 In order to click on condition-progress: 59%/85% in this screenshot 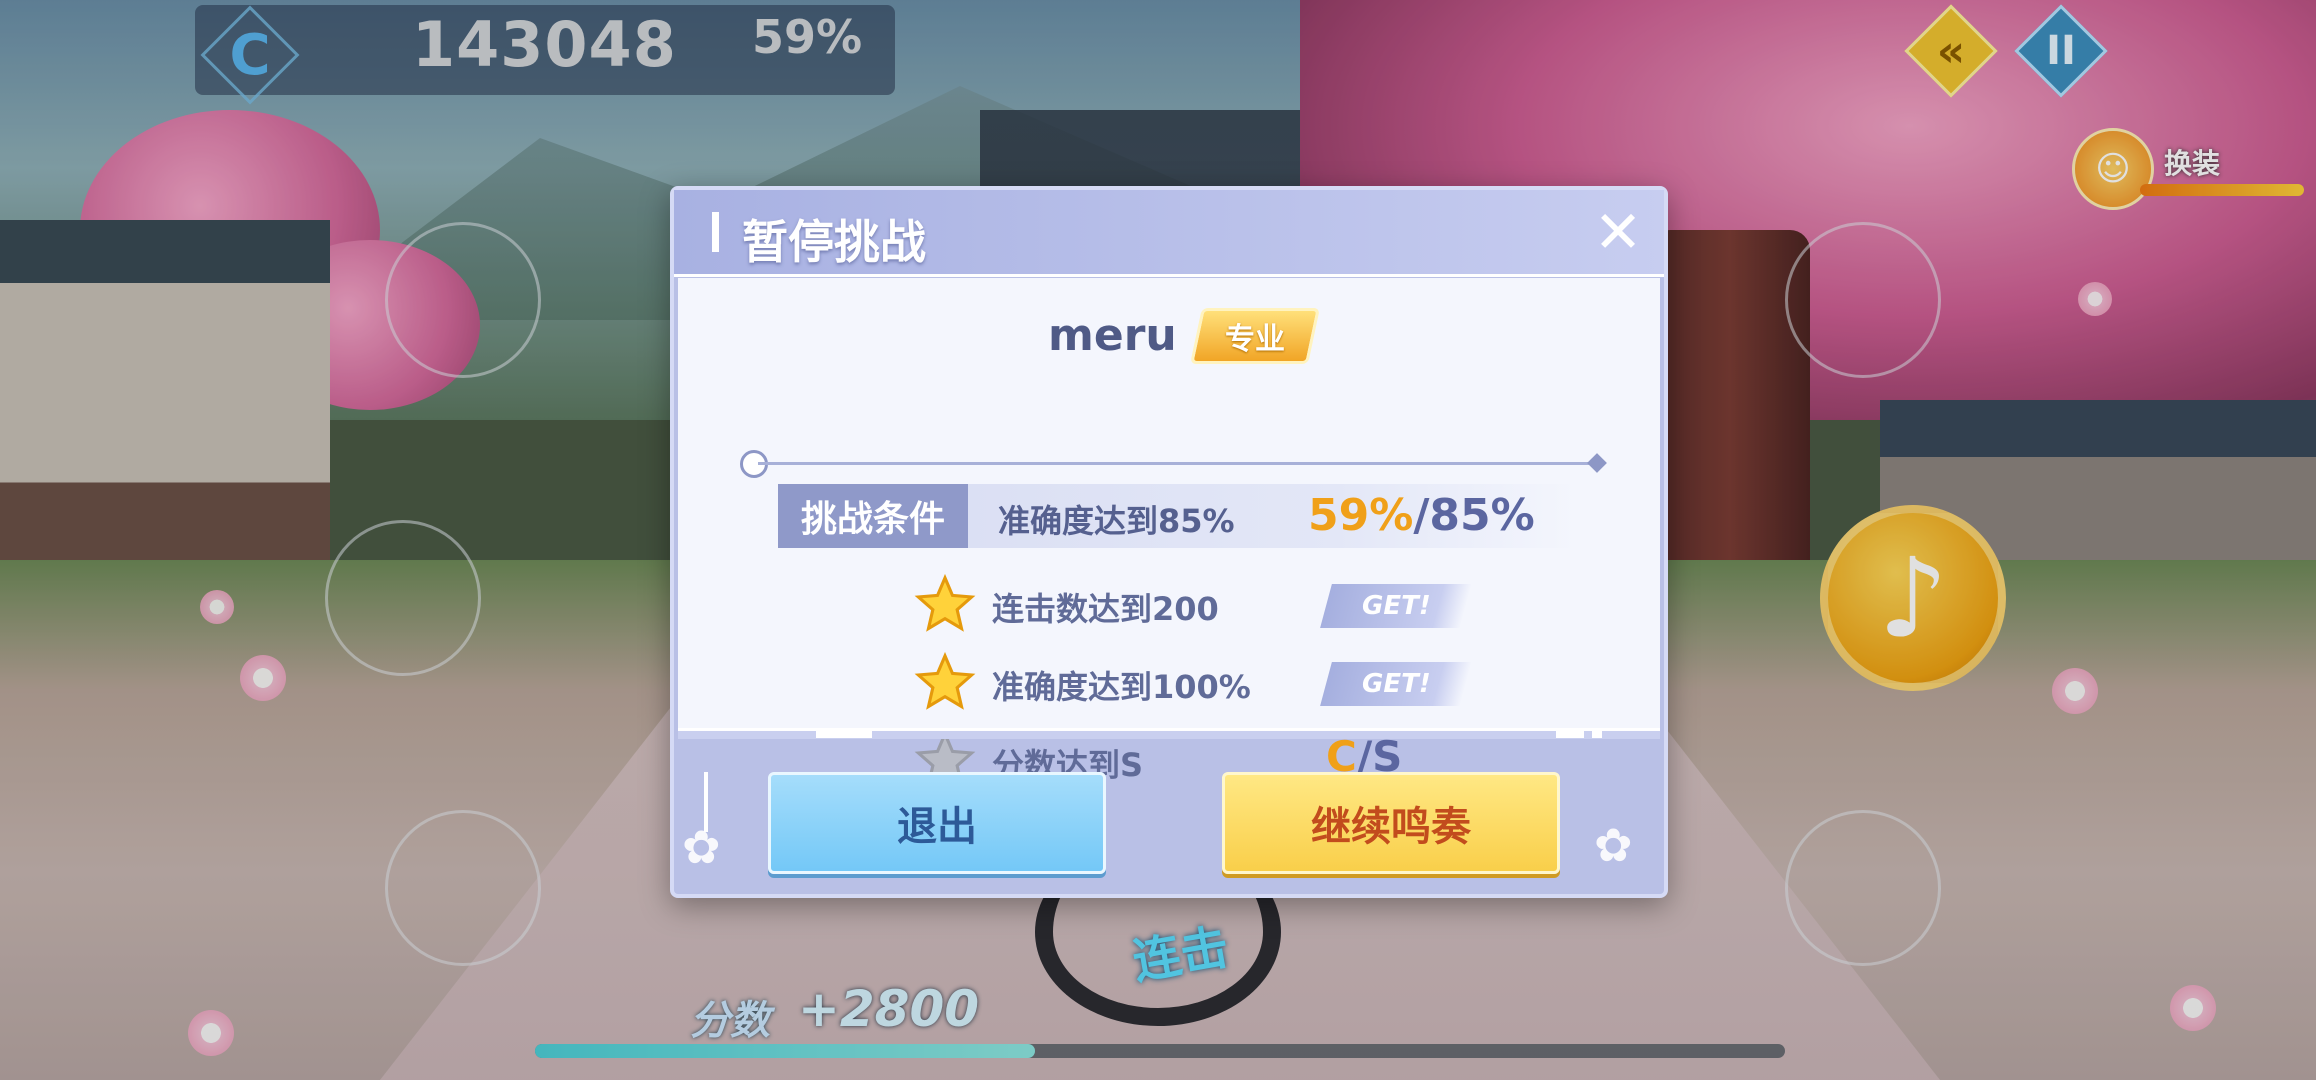, I will do `click(1421, 515)`.